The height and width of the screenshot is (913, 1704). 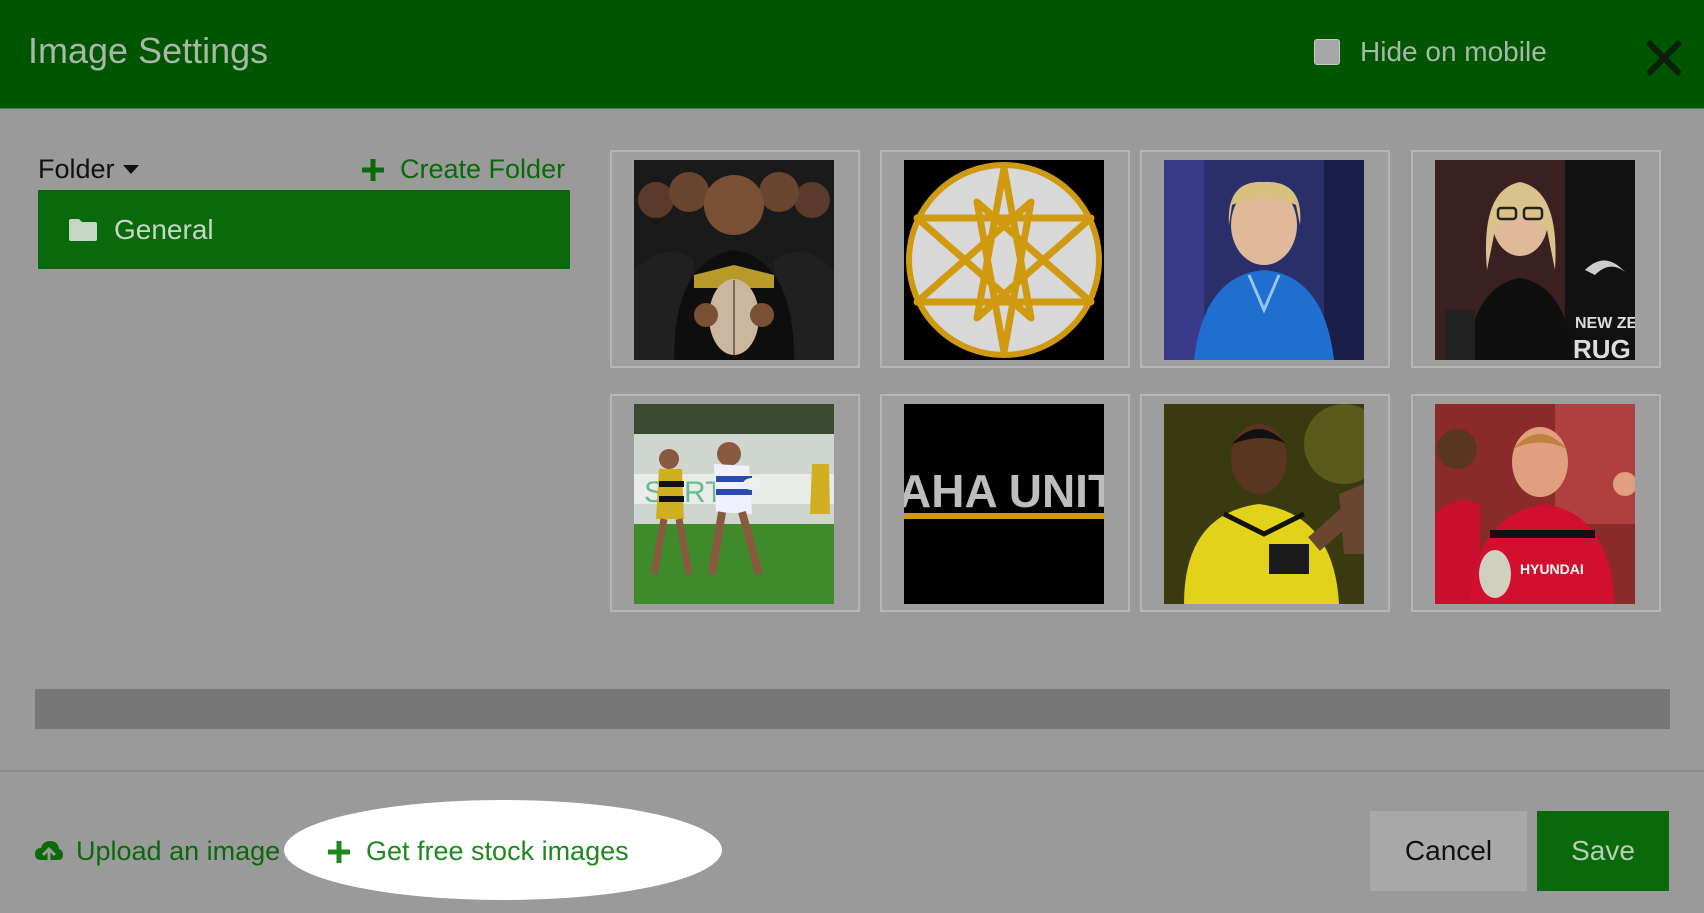 I want to click on save-button: Save, so click(x=1603, y=851).